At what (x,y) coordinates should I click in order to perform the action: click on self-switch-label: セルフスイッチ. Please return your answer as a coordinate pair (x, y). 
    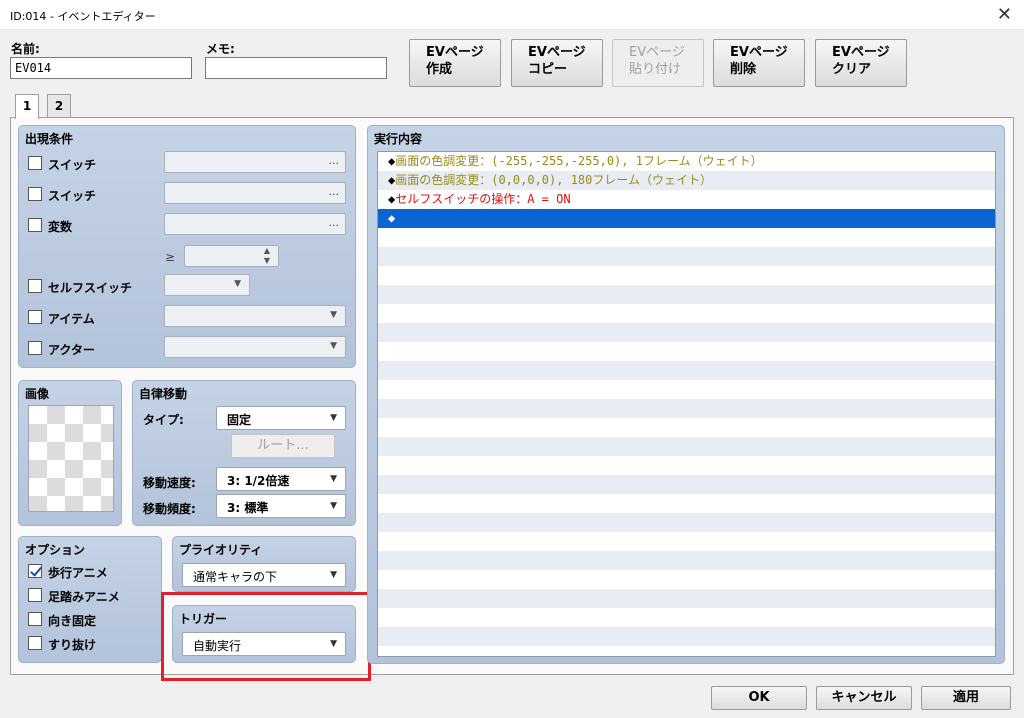
    Looking at the image, I should click on (90, 288).